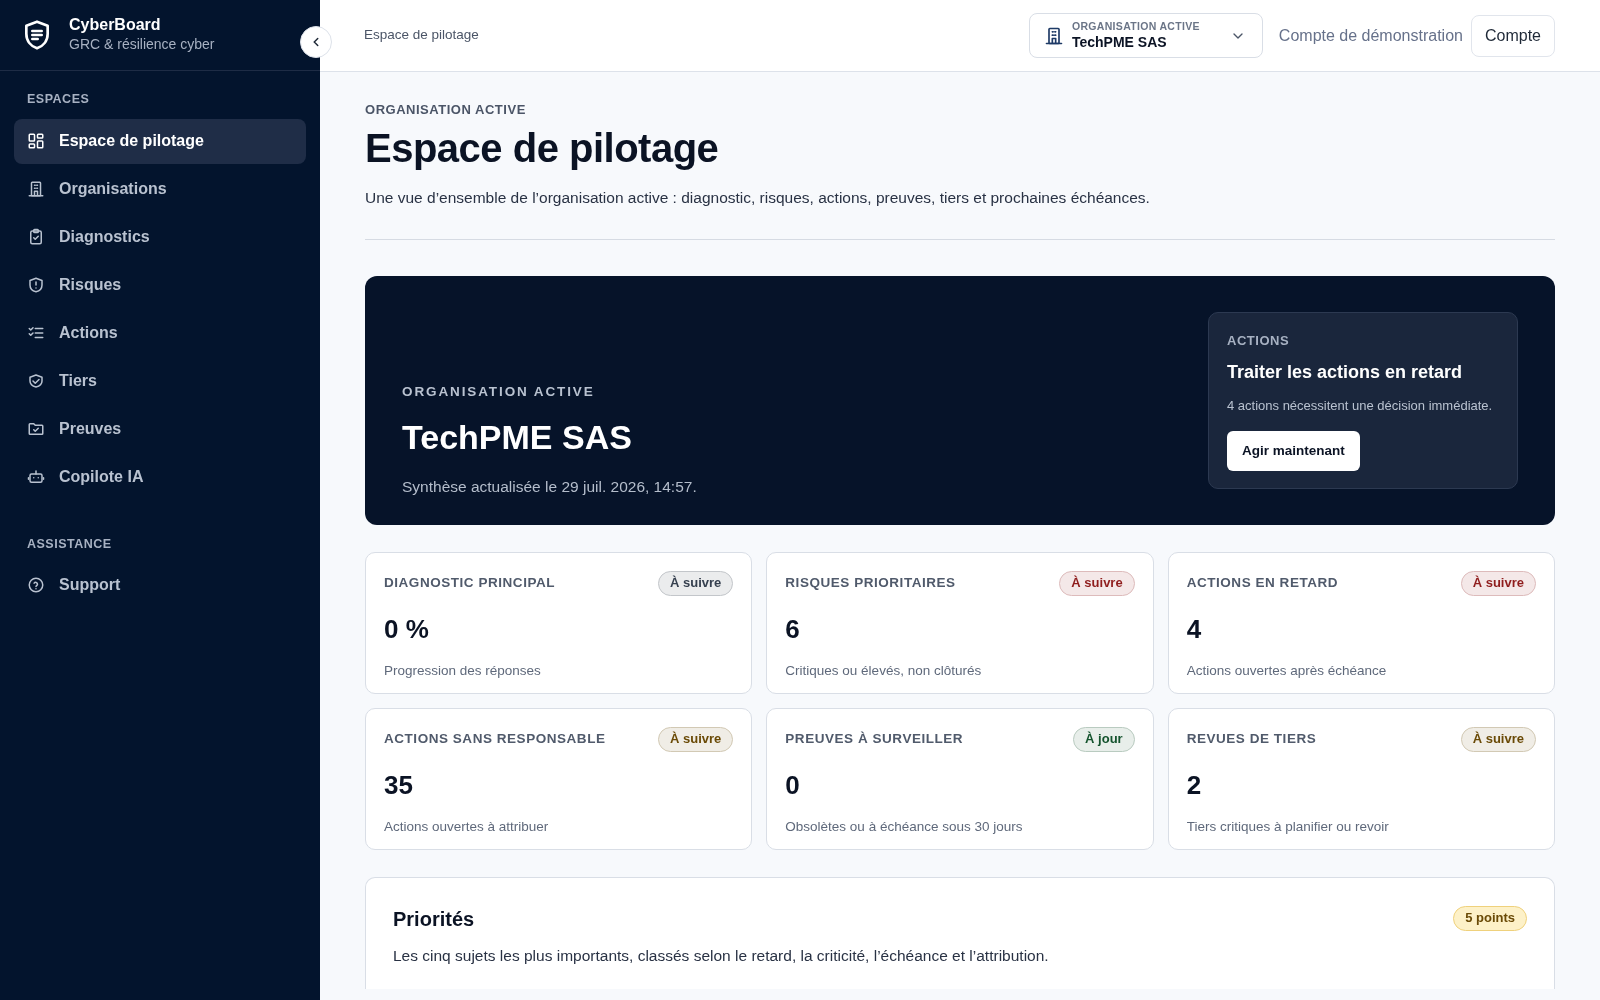 This screenshot has width=1600, height=1000. What do you see at coordinates (793, 629) in the screenshot?
I see `metric-value: 6` at bounding box center [793, 629].